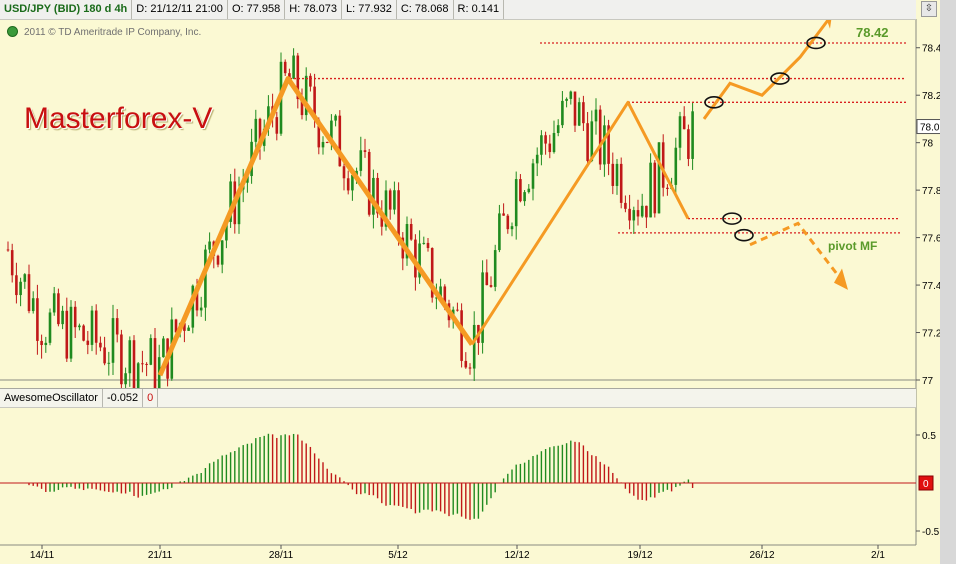 The image size is (956, 564). What do you see at coordinates (932, 191) in the screenshot?
I see `price-tick-label: 77.8` at bounding box center [932, 191].